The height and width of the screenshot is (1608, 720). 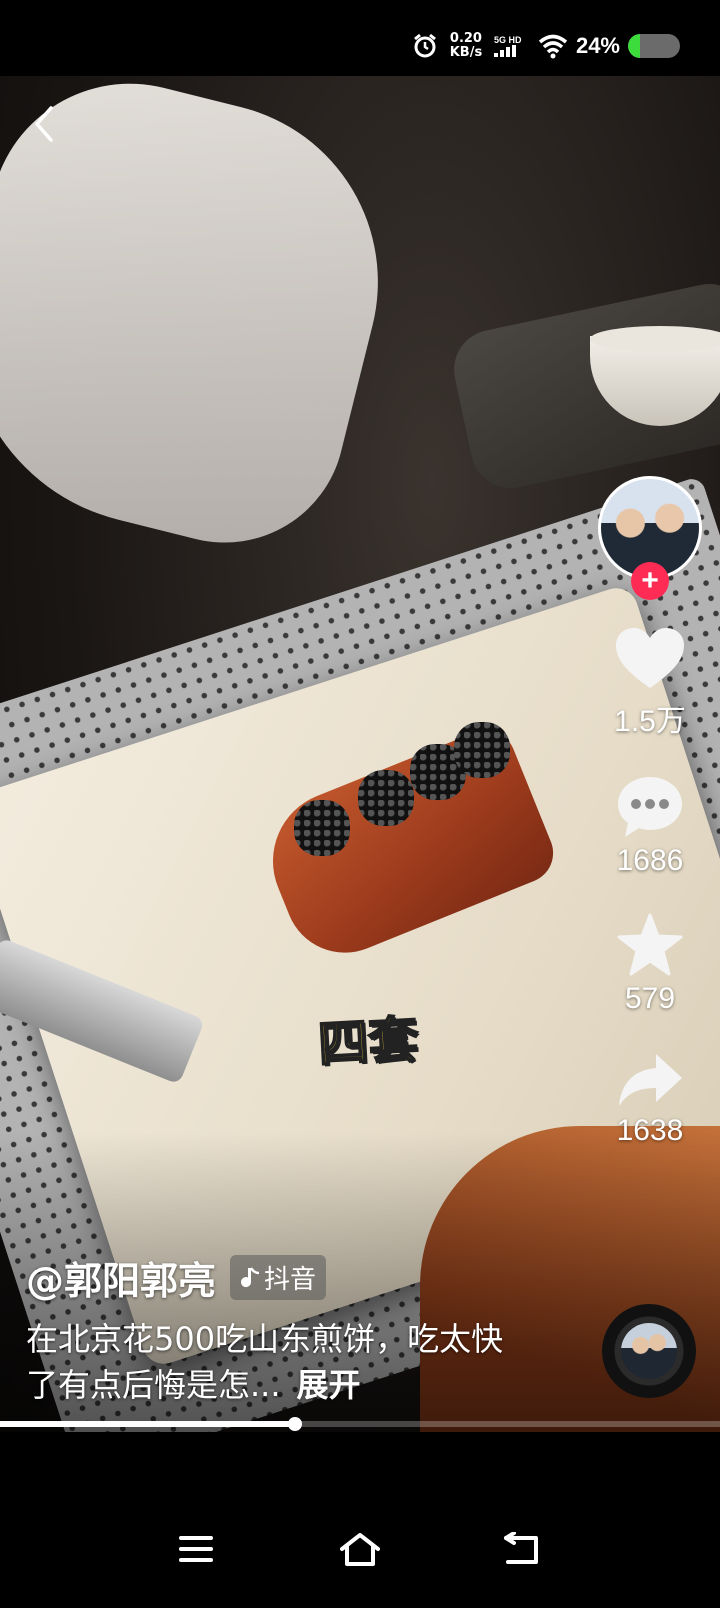 I want to click on network-speed-unit: KB/s, so click(x=466, y=52).